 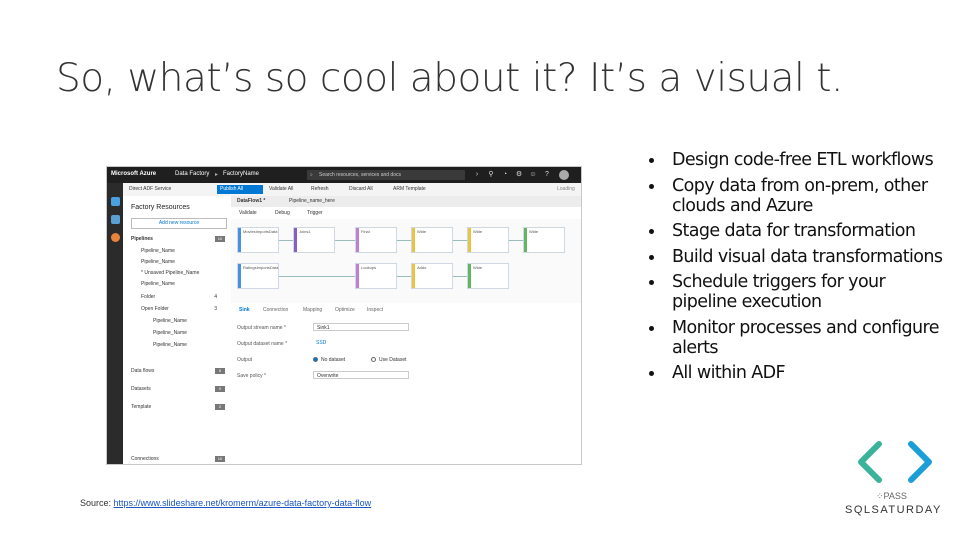 What do you see at coordinates (244, 310) in the screenshot?
I see `tab-sink: Sink` at bounding box center [244, 310].